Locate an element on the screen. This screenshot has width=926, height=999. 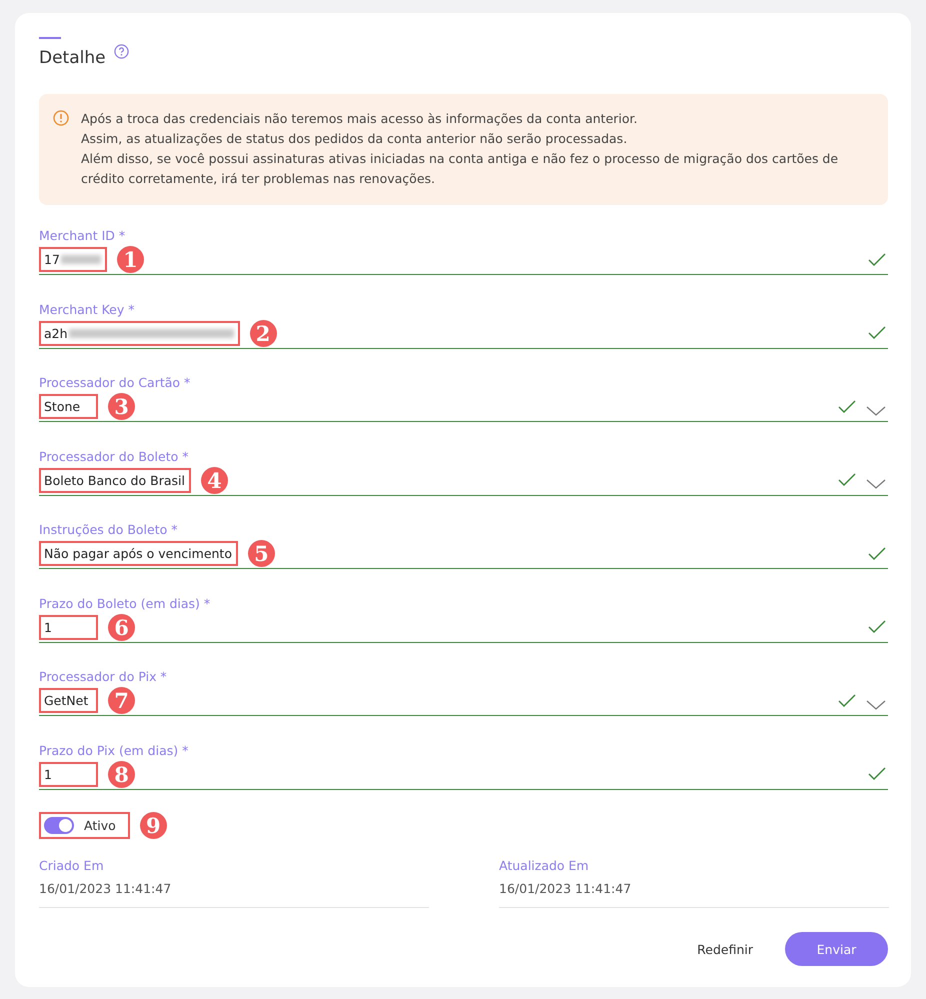
section-title: Detalhe is located at coordinates (72, 58).